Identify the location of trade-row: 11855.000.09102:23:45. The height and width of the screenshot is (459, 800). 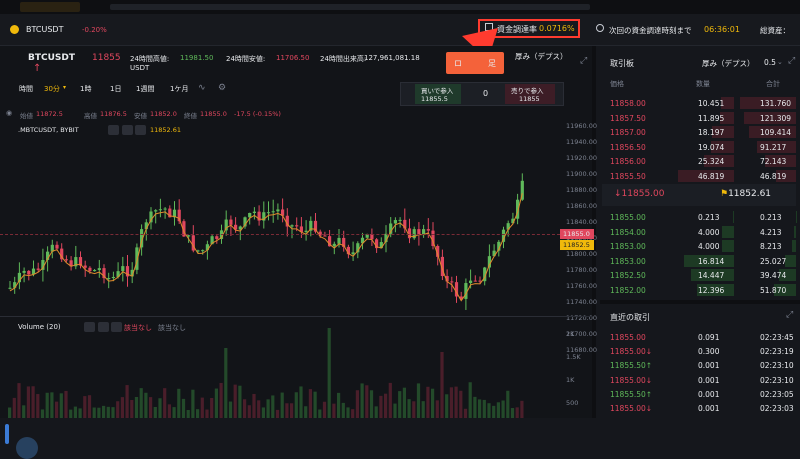
(699, 337).